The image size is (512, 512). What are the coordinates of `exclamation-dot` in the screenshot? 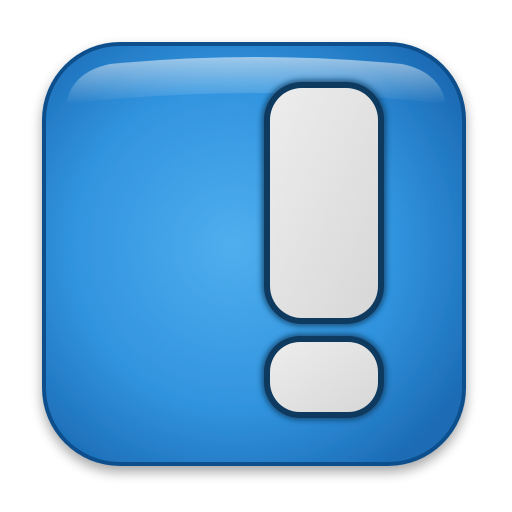 It's located at (324, 377).